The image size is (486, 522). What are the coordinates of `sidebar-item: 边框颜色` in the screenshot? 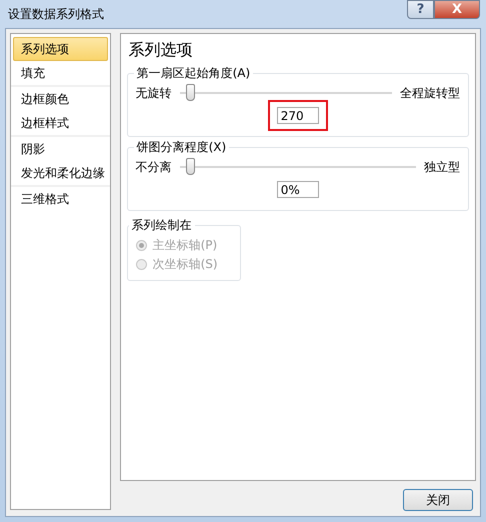 It's located at (60, 99).